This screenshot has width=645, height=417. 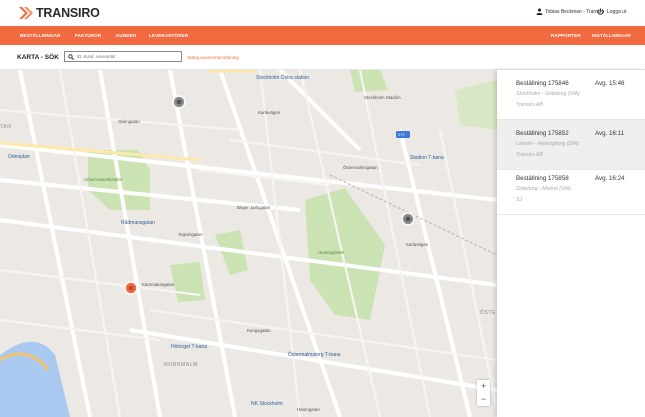 I want to click on user-menu: Tobias Beckman - Transiro, so click(x=570, y=11).